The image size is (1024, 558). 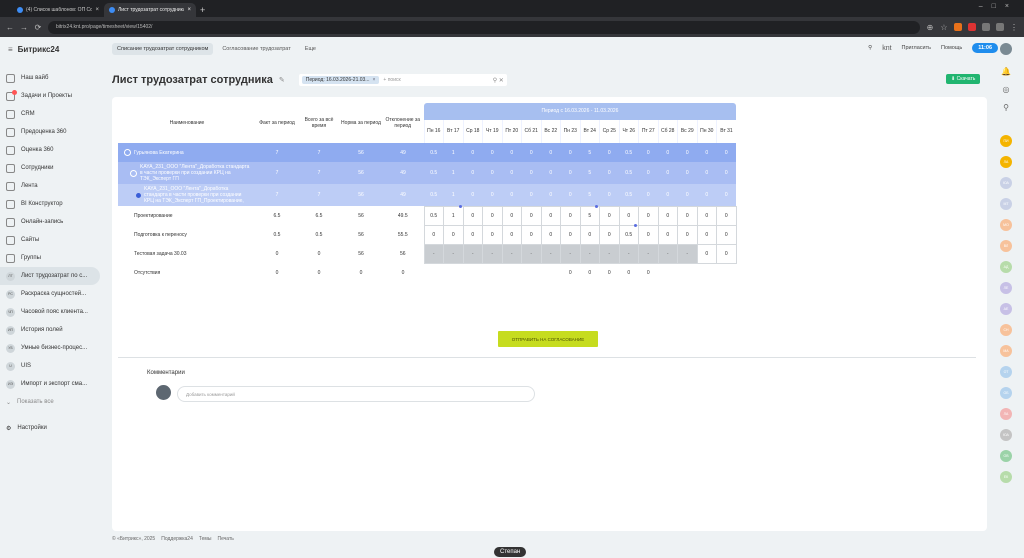 What do you see at coordinates (10, 49) in the screenshot?
I see `menu-icon: ≡` at bounding box center [10, 49].